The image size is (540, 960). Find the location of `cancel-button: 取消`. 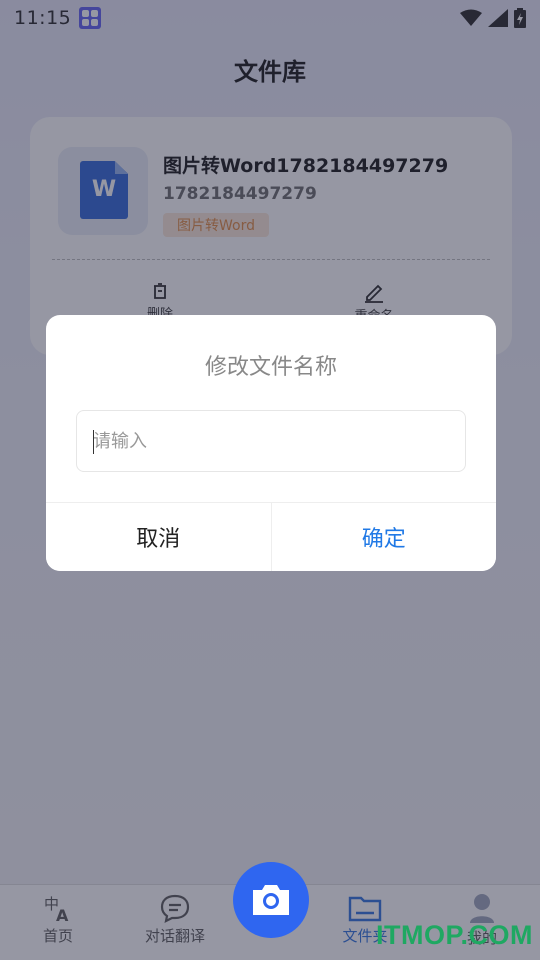

cancel-button: 取消 is located at coordinates (159, 537).